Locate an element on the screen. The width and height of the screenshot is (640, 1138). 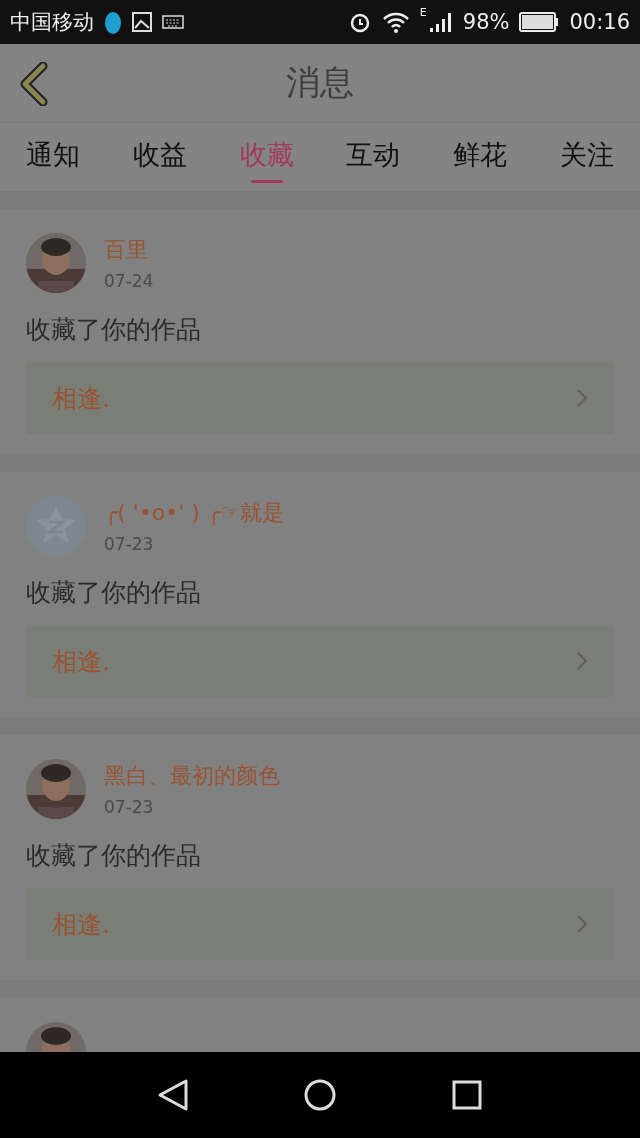
default-avatar-icon is located at coordinates (56, 526).